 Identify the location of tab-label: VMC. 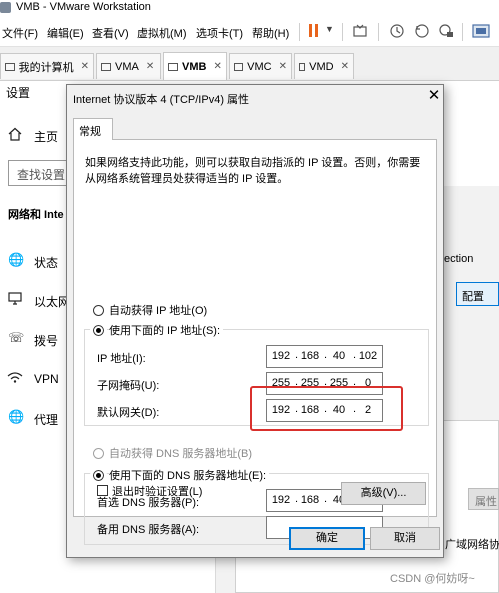
(259, 66).